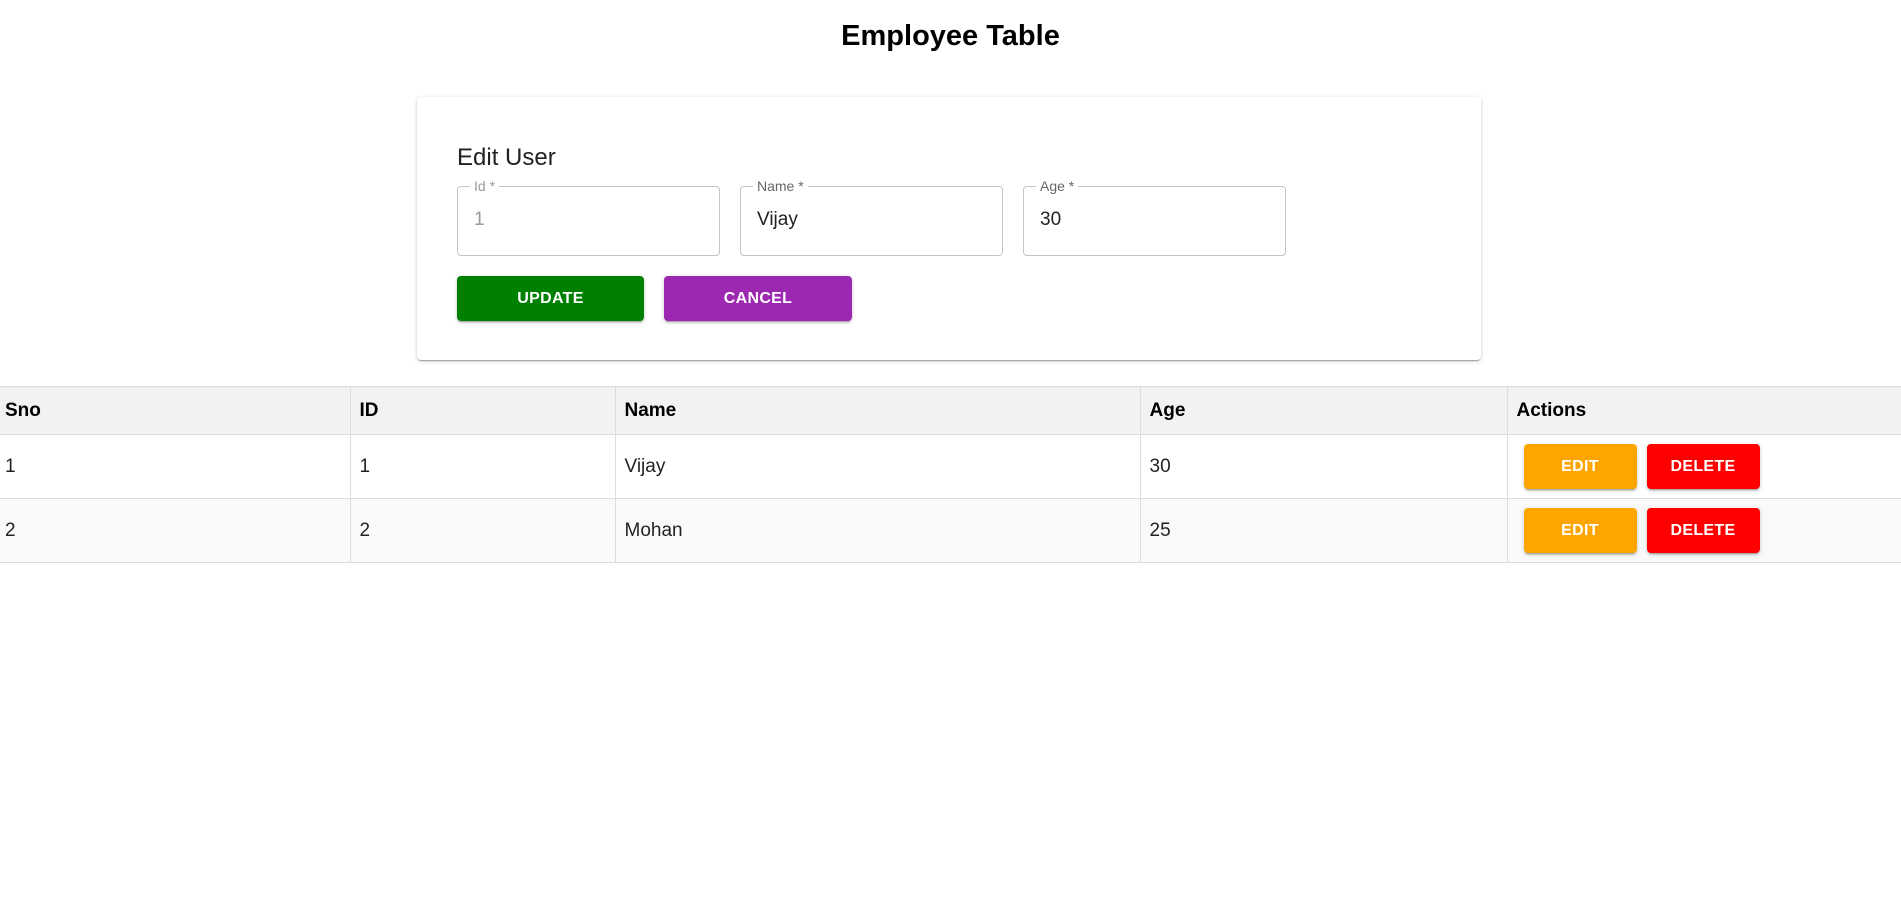  What do you see at coordinates (950, 36) in the screenshot?
I see `page-title: Employee Table` at bounding box center [950, 36].